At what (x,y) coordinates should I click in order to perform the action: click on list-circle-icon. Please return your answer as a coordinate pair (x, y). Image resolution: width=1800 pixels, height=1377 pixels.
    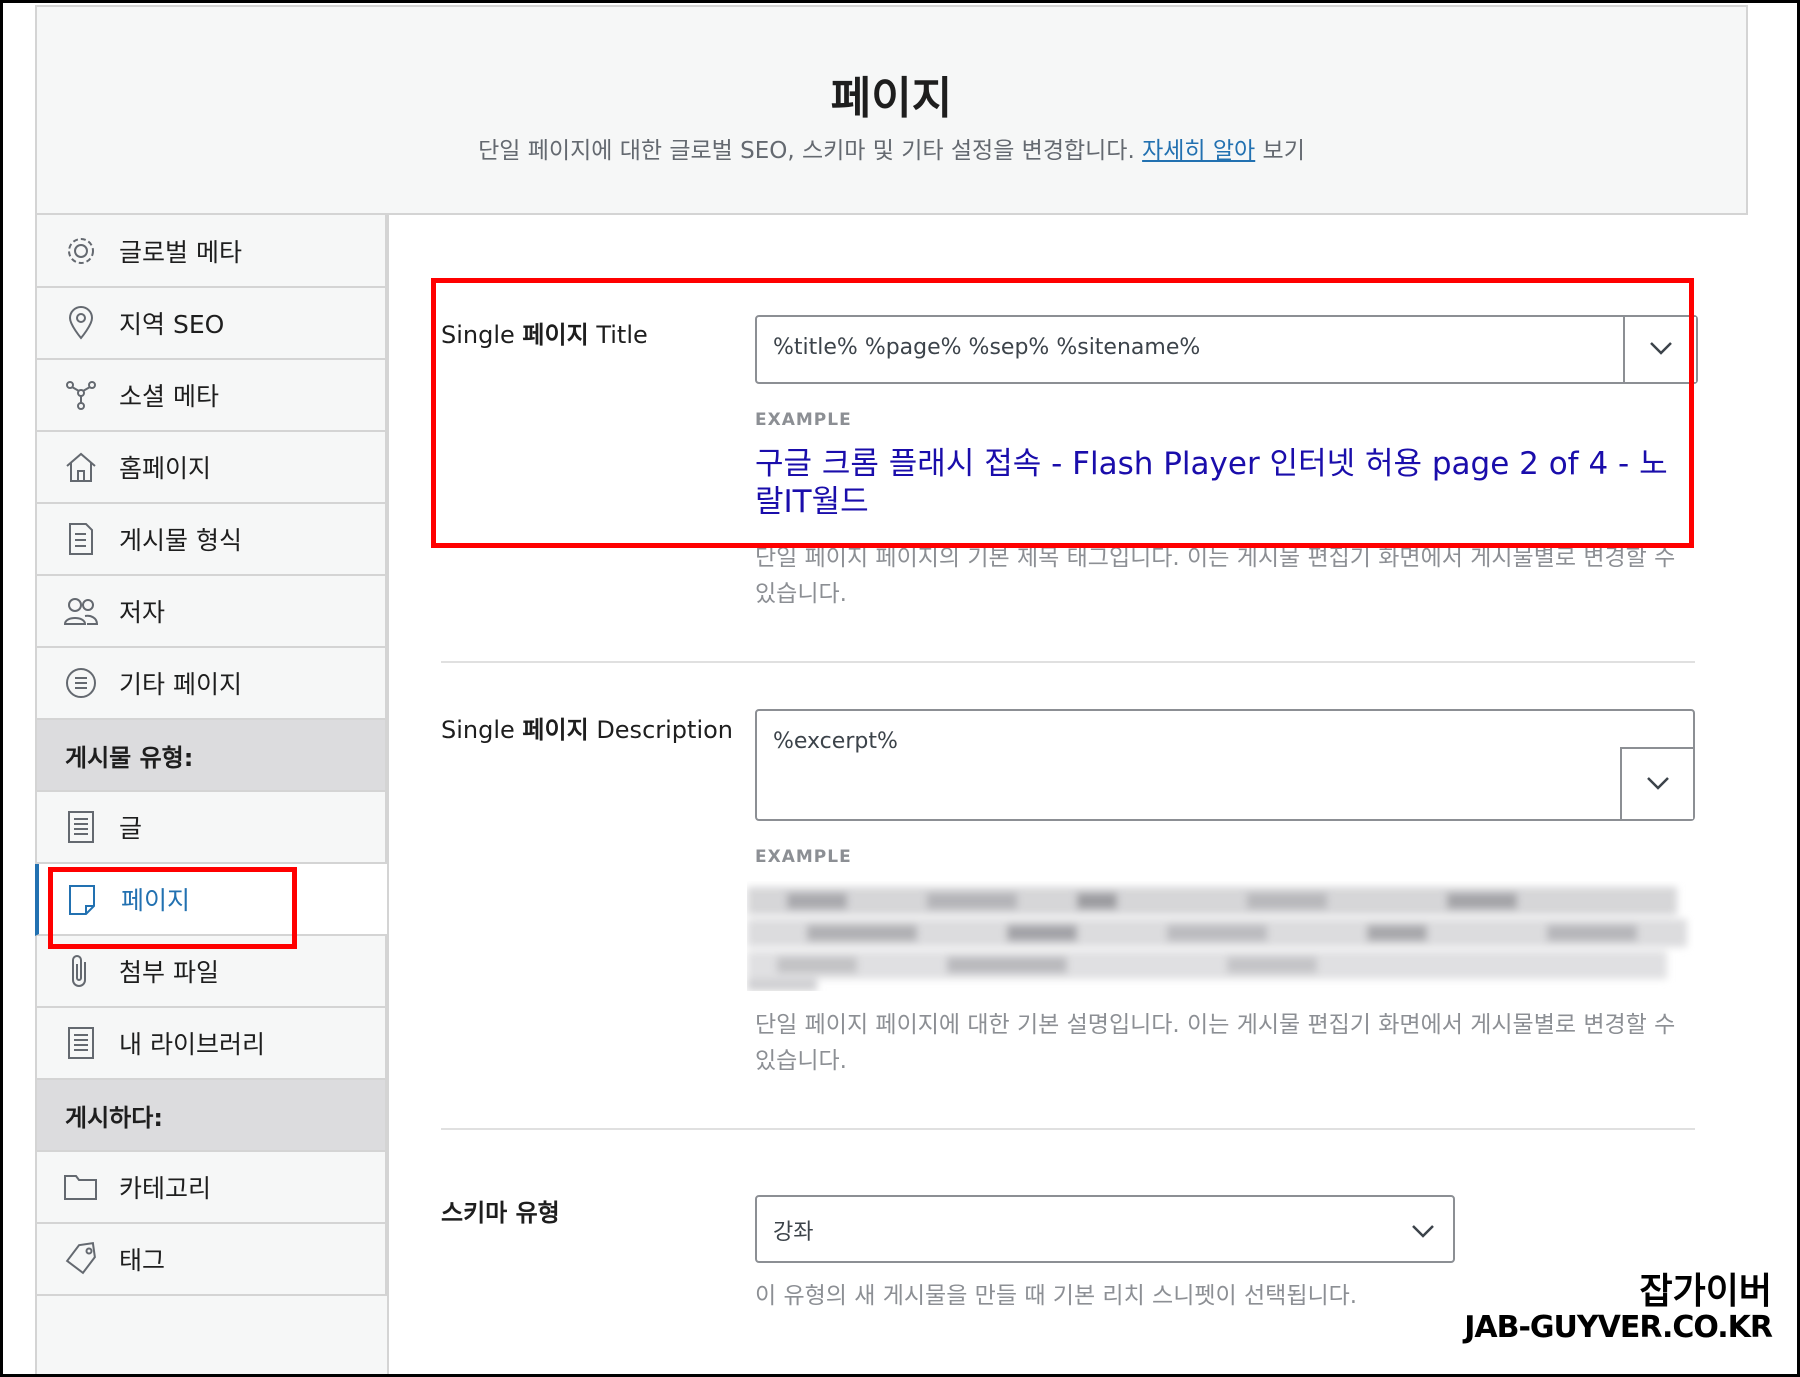
    Looking at the image, I should click on (81, 683).